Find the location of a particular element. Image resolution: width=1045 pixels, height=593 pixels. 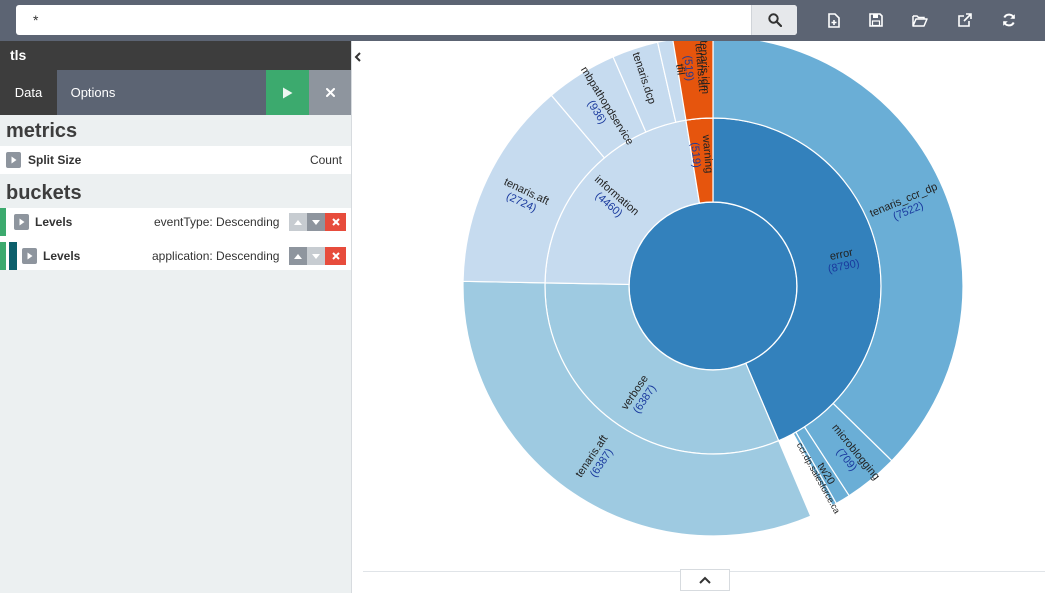

expand-spy-panel-button is located at coordinates (705, 580).